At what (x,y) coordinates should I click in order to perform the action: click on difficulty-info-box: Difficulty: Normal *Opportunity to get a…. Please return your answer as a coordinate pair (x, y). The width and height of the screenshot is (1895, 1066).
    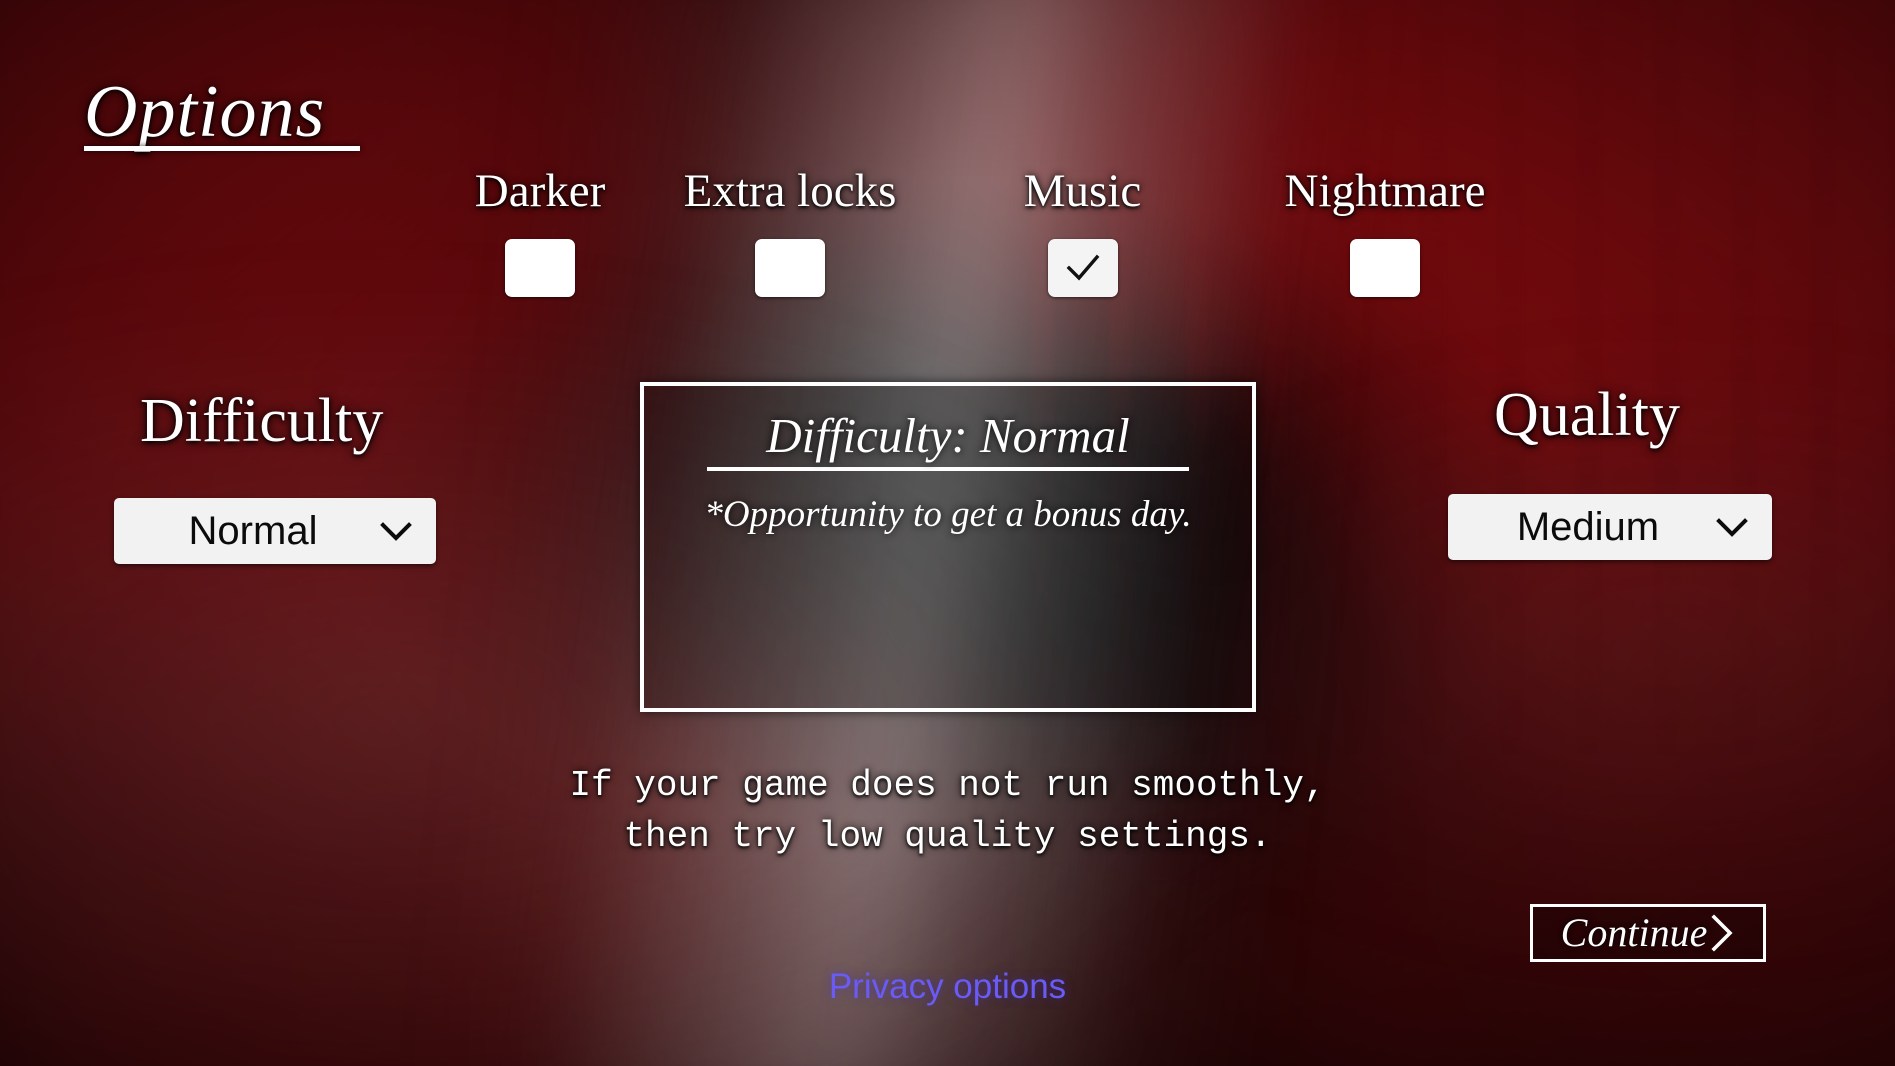
    Looking at the image, I should click on (948, 547).